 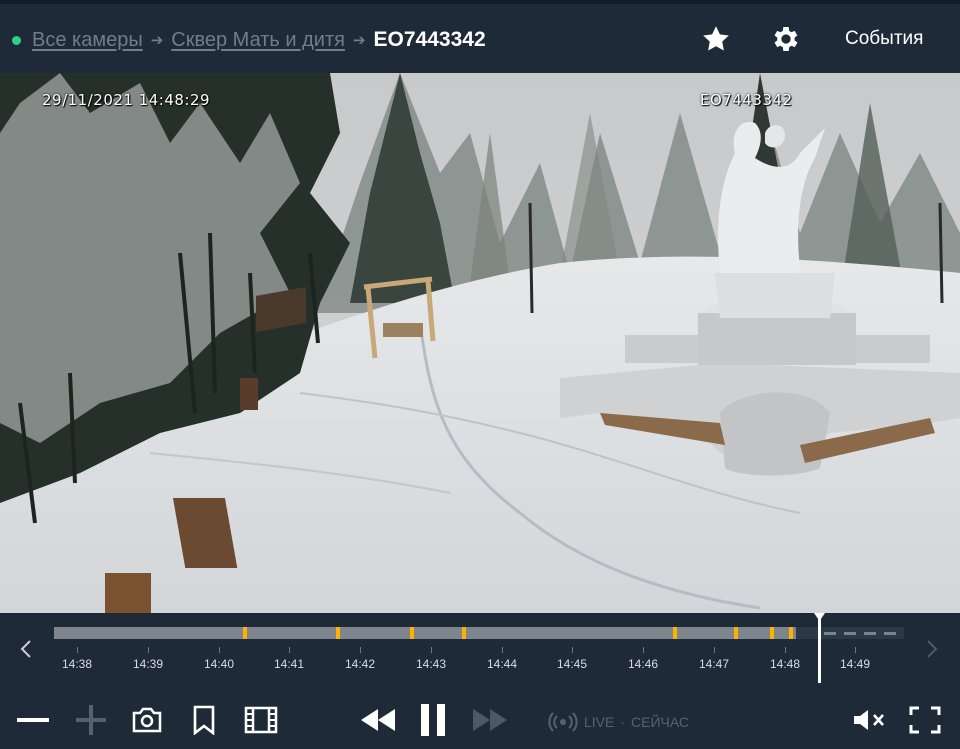 I want to click on now-label: СЕЙЧАС, so click(x=660, y=722).